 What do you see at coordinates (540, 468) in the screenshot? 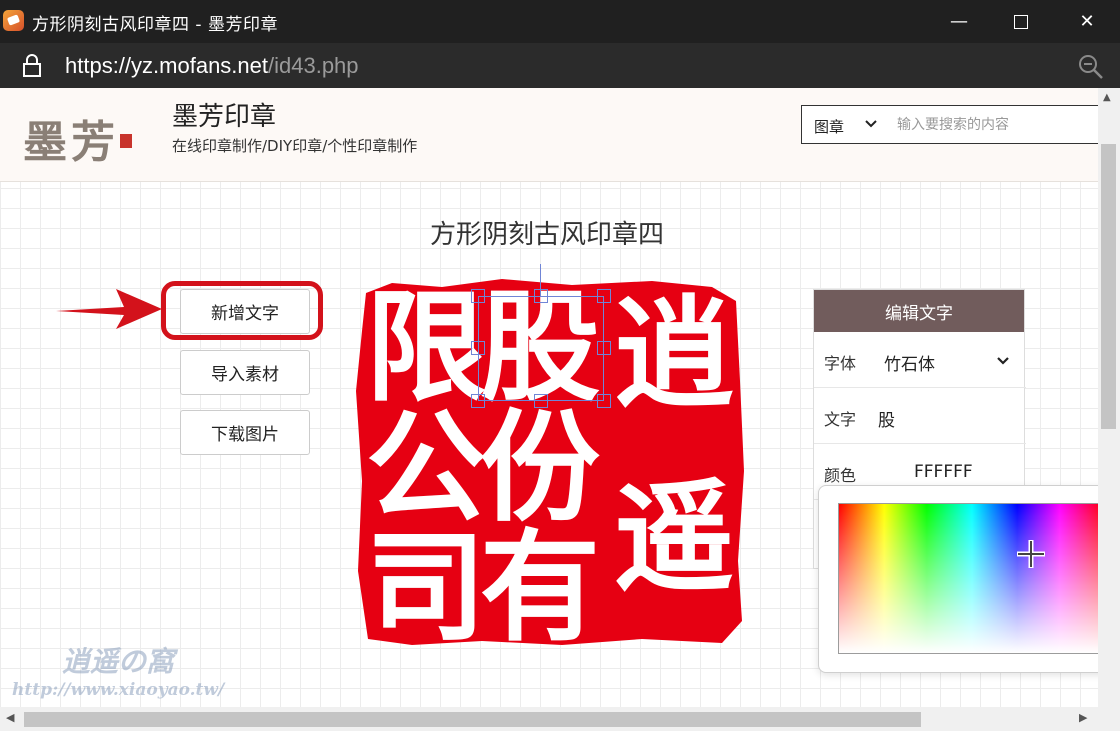
I see `seal-char-fen: 份` at bounding box center [540, 468].